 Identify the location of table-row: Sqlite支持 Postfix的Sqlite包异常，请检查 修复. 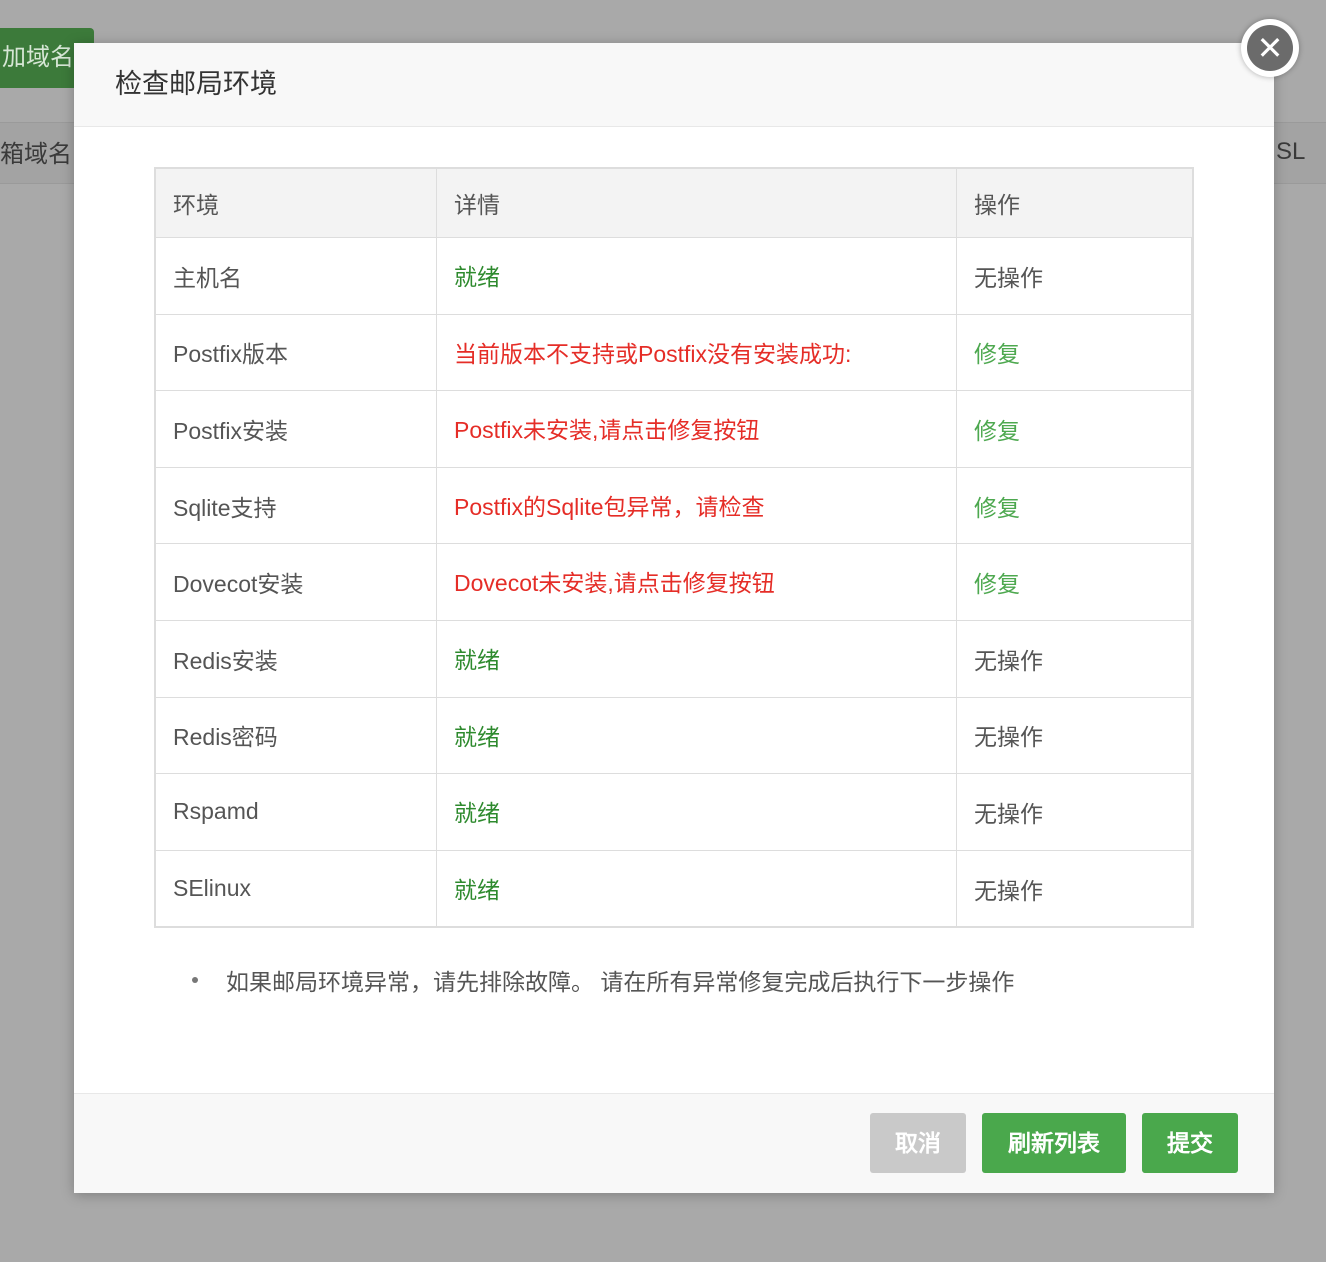
(674, 505).